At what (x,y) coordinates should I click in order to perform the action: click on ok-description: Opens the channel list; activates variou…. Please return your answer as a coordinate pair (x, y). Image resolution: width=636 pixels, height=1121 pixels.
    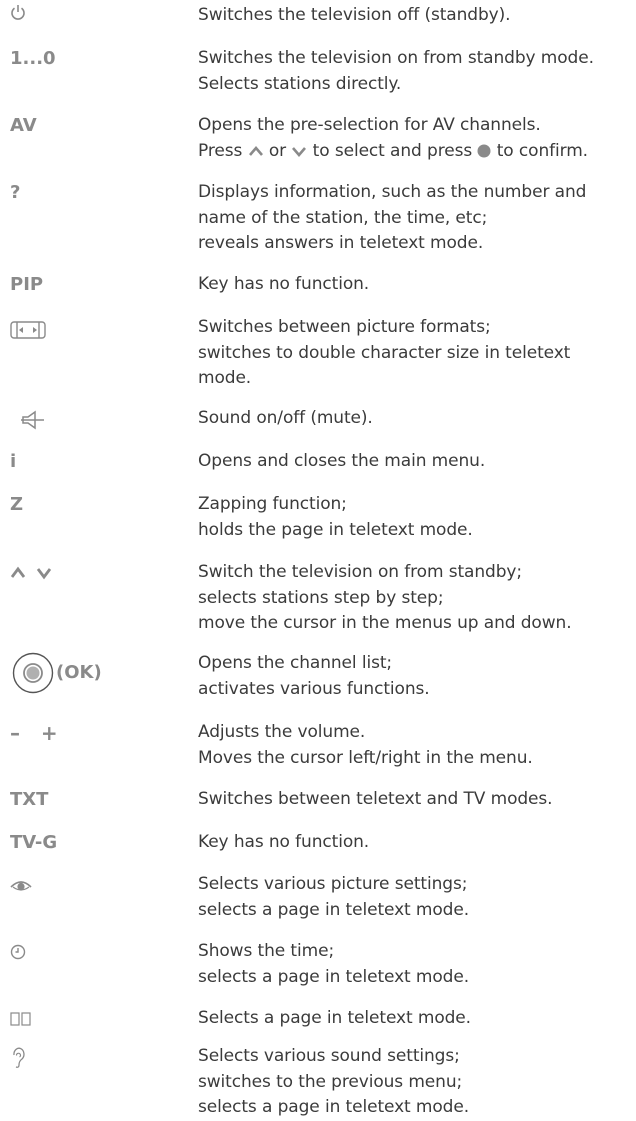
    Looking at the image, I should click on (314, 676).